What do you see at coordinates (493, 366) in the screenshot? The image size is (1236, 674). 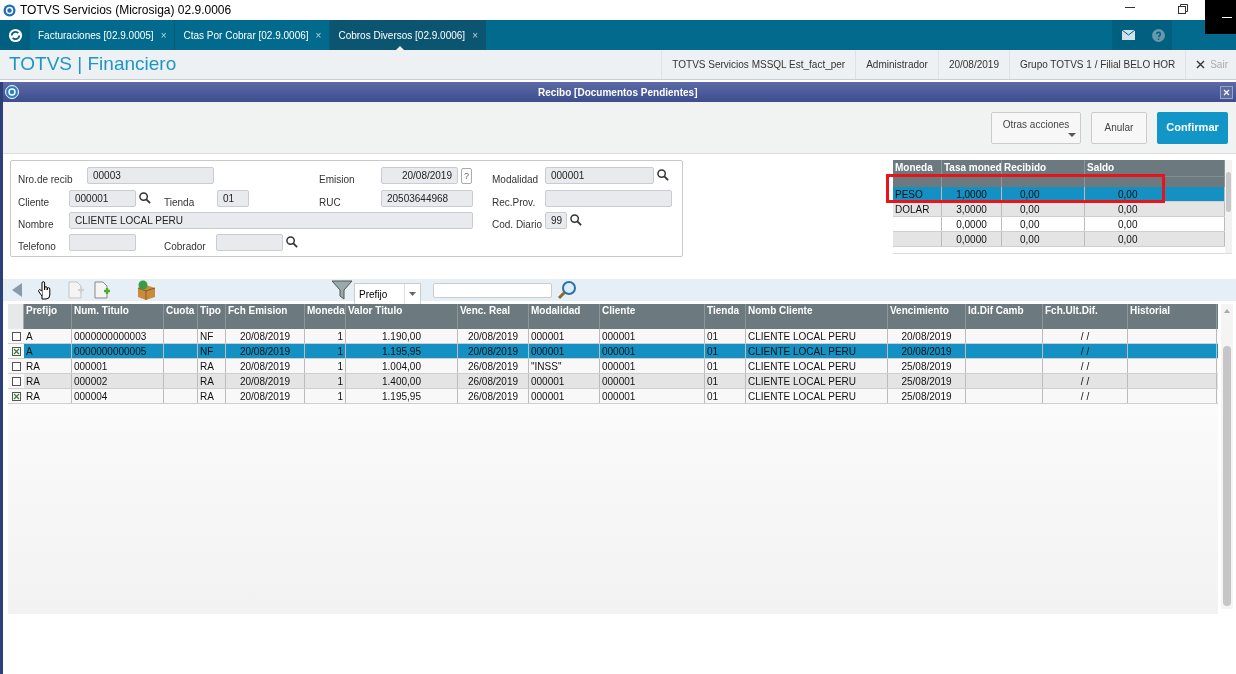 I see `table-cell: 26/08/2019` at bounding box center [493, 366].